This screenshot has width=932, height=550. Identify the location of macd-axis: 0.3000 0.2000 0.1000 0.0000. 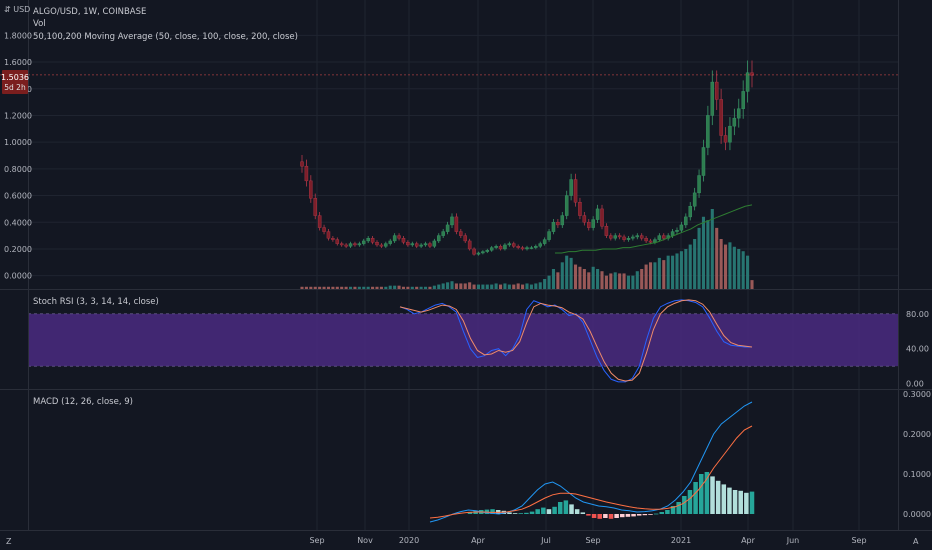
(917, 454).